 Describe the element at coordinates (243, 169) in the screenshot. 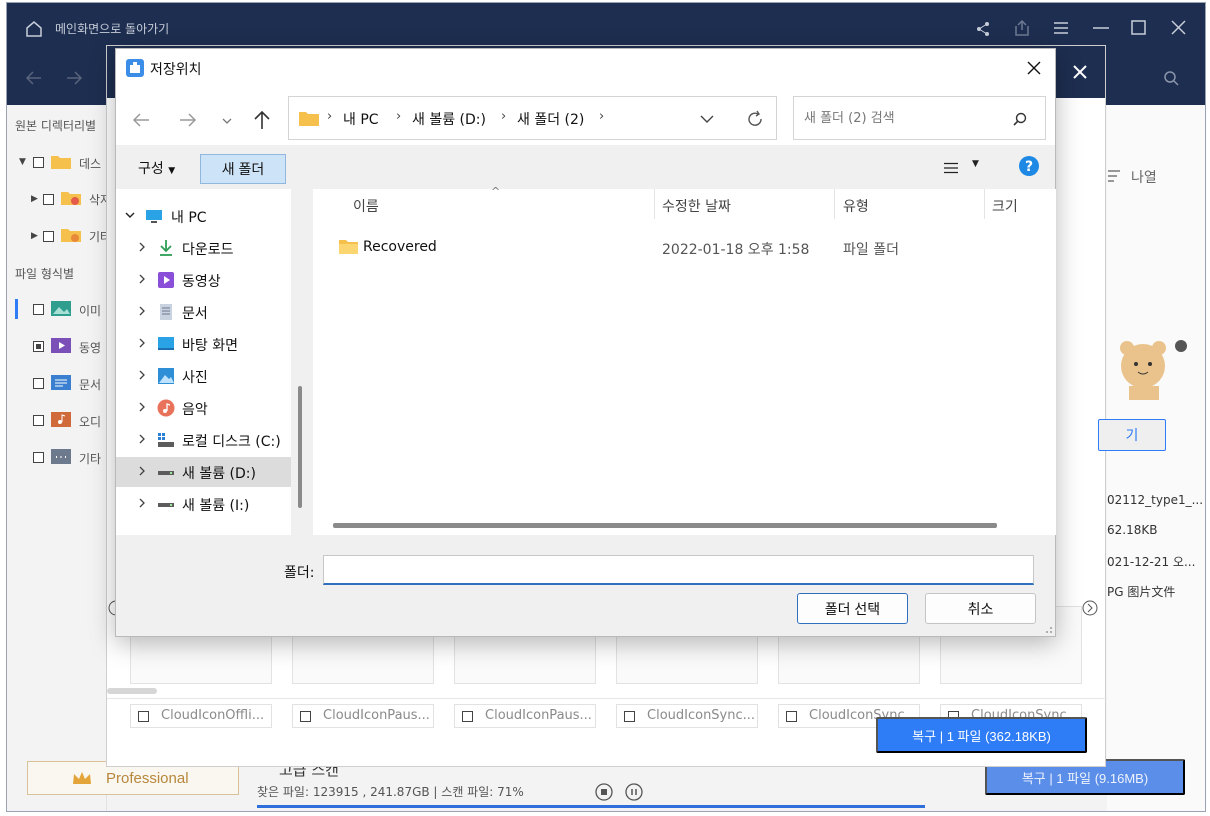

I see `new-folder-button: 새 폴더` at that location.